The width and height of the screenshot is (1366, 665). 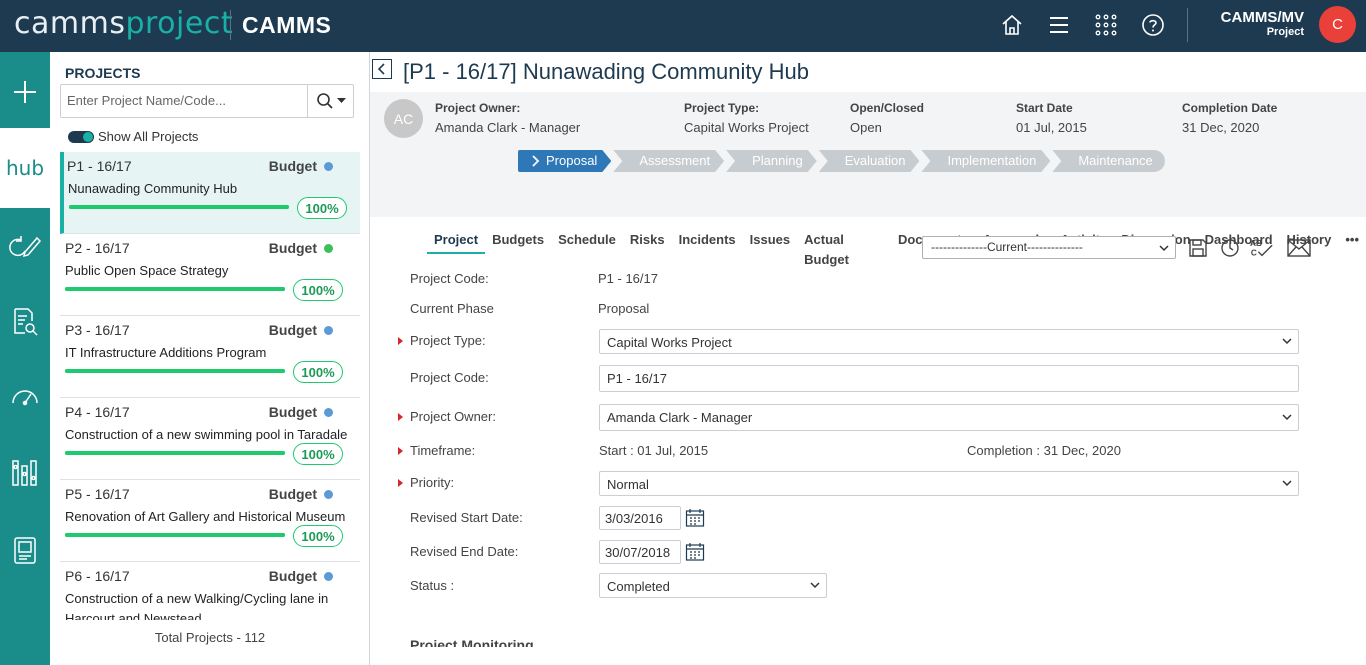 What do you see at coordinates (318, 372) in the screenshot?
I see `progress-percent: 100%` at bounding box center [318, 372].